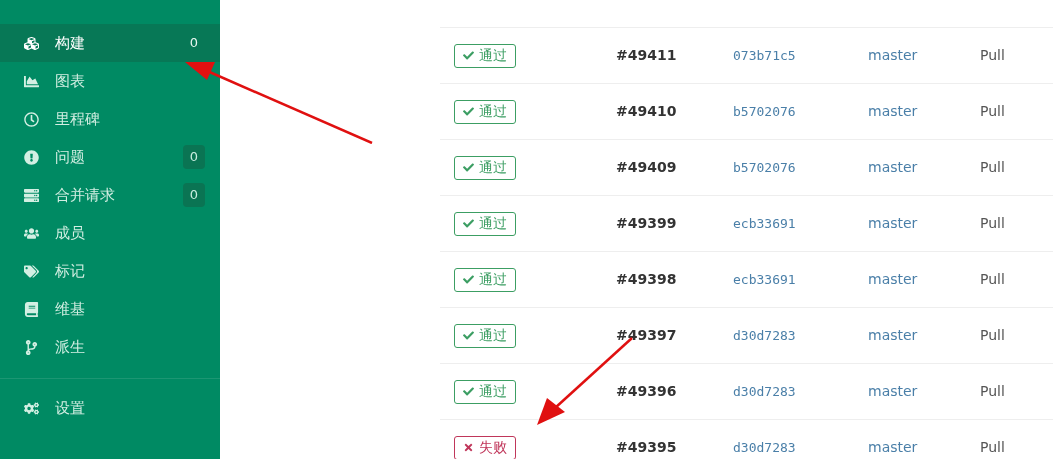 The width and height of the screenshot is (1053, 459). I want to click on sidebar-item: 问题 0, so click(110, 157).